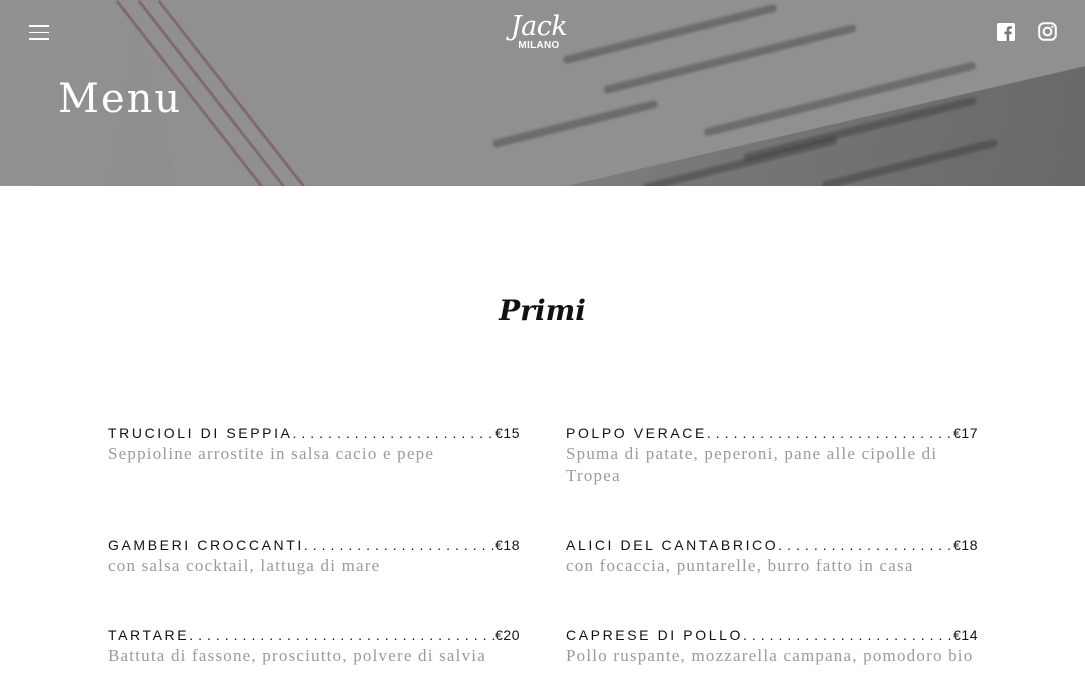 Image resolution: width=1085 pixels, height=691 pixels. Describe the element at coordinates (507, 635) in the screenshot. I see `menu-item-price: €20` at that location.